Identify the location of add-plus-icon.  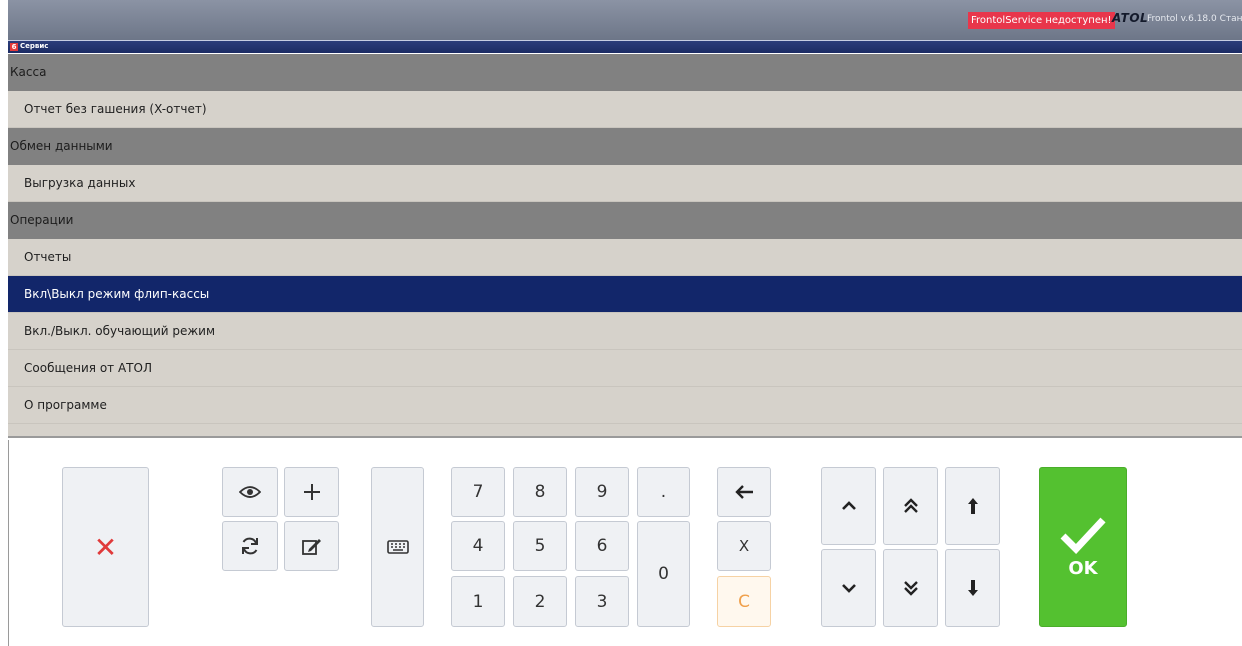
(312, 492).